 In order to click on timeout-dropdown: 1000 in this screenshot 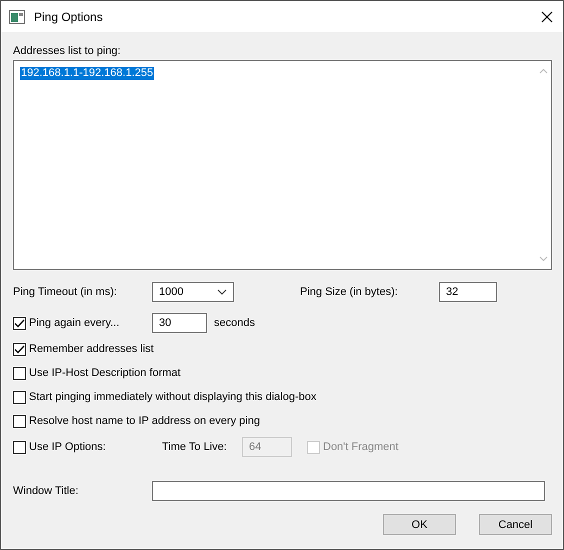, I will do `click(193, 292)`.